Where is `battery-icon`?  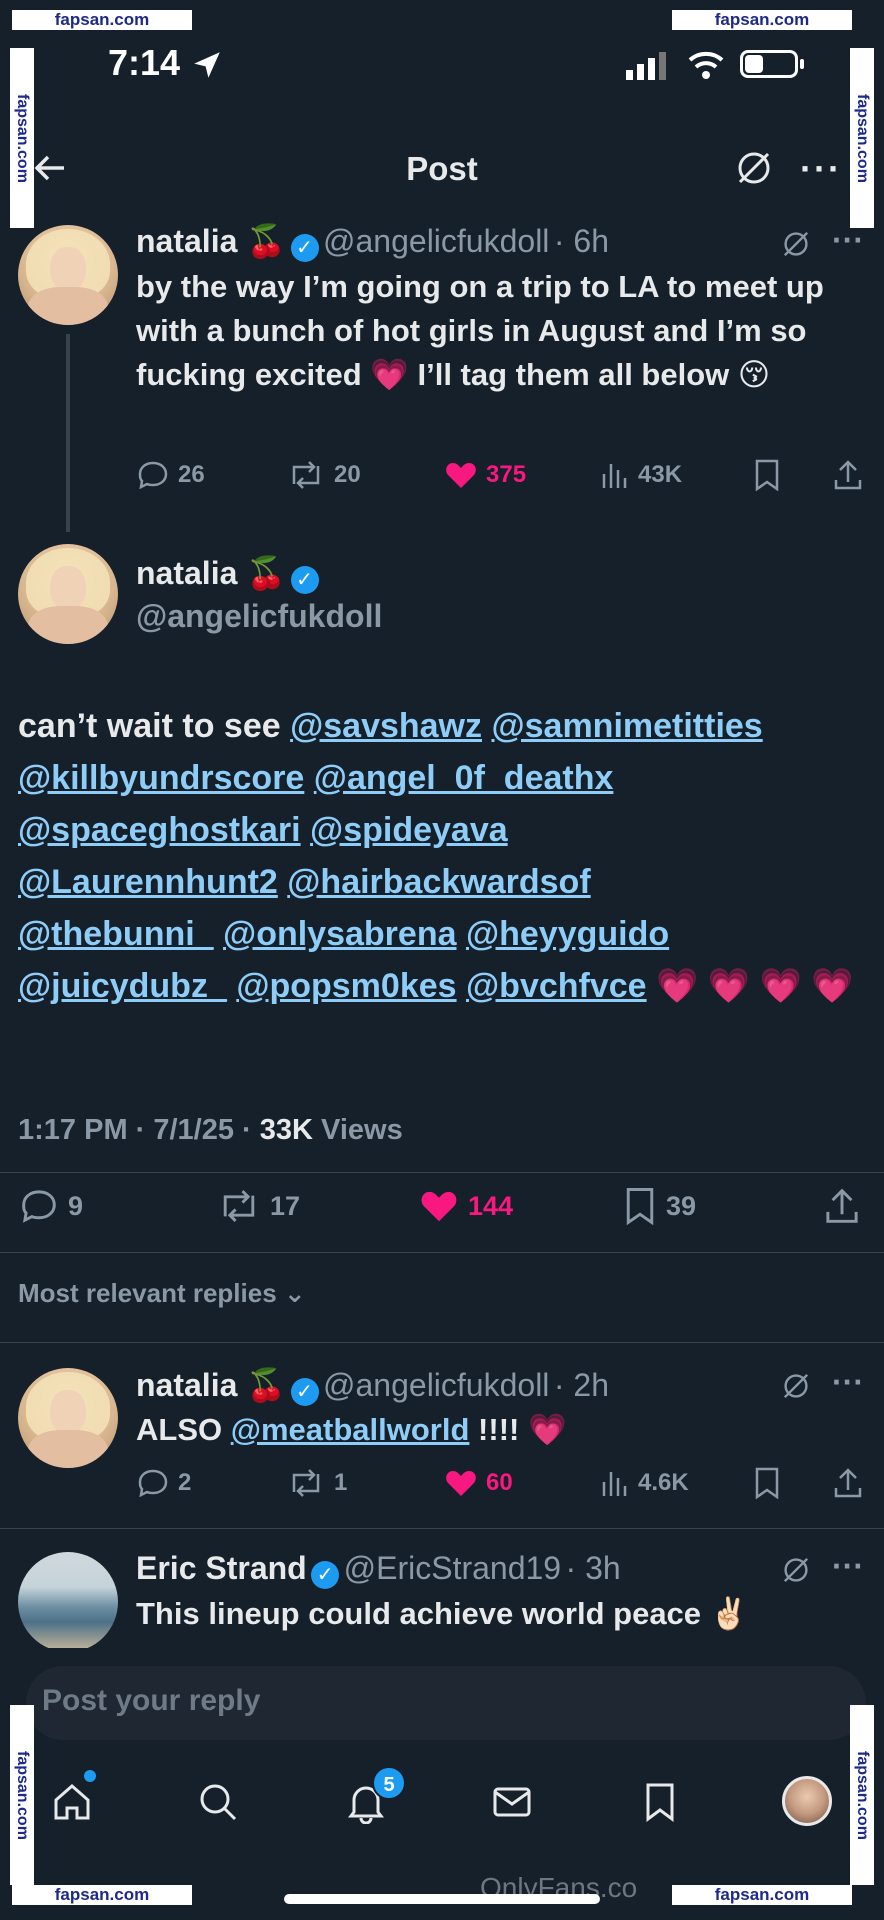 battery-icon is located at coordinates (769, 64).